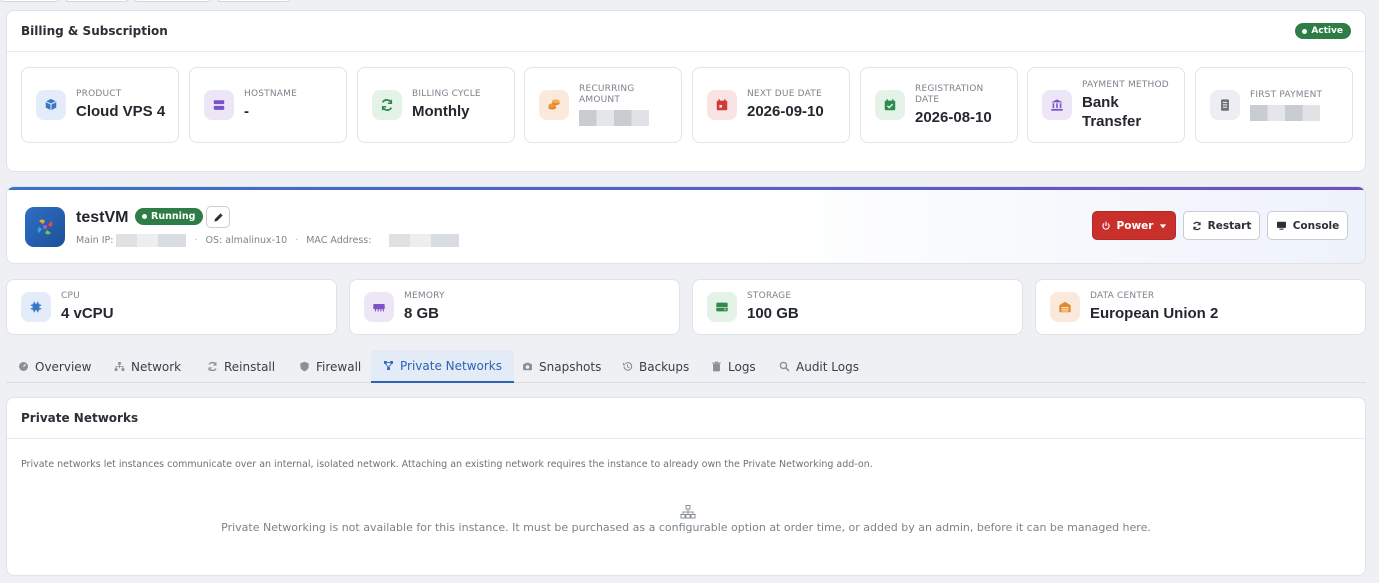 The height and width of the screenshot is (583, 1379). Describe the element at coordinates (95, 240) in the screenshot. I see `main-ip-label: Main IP:` at that location.